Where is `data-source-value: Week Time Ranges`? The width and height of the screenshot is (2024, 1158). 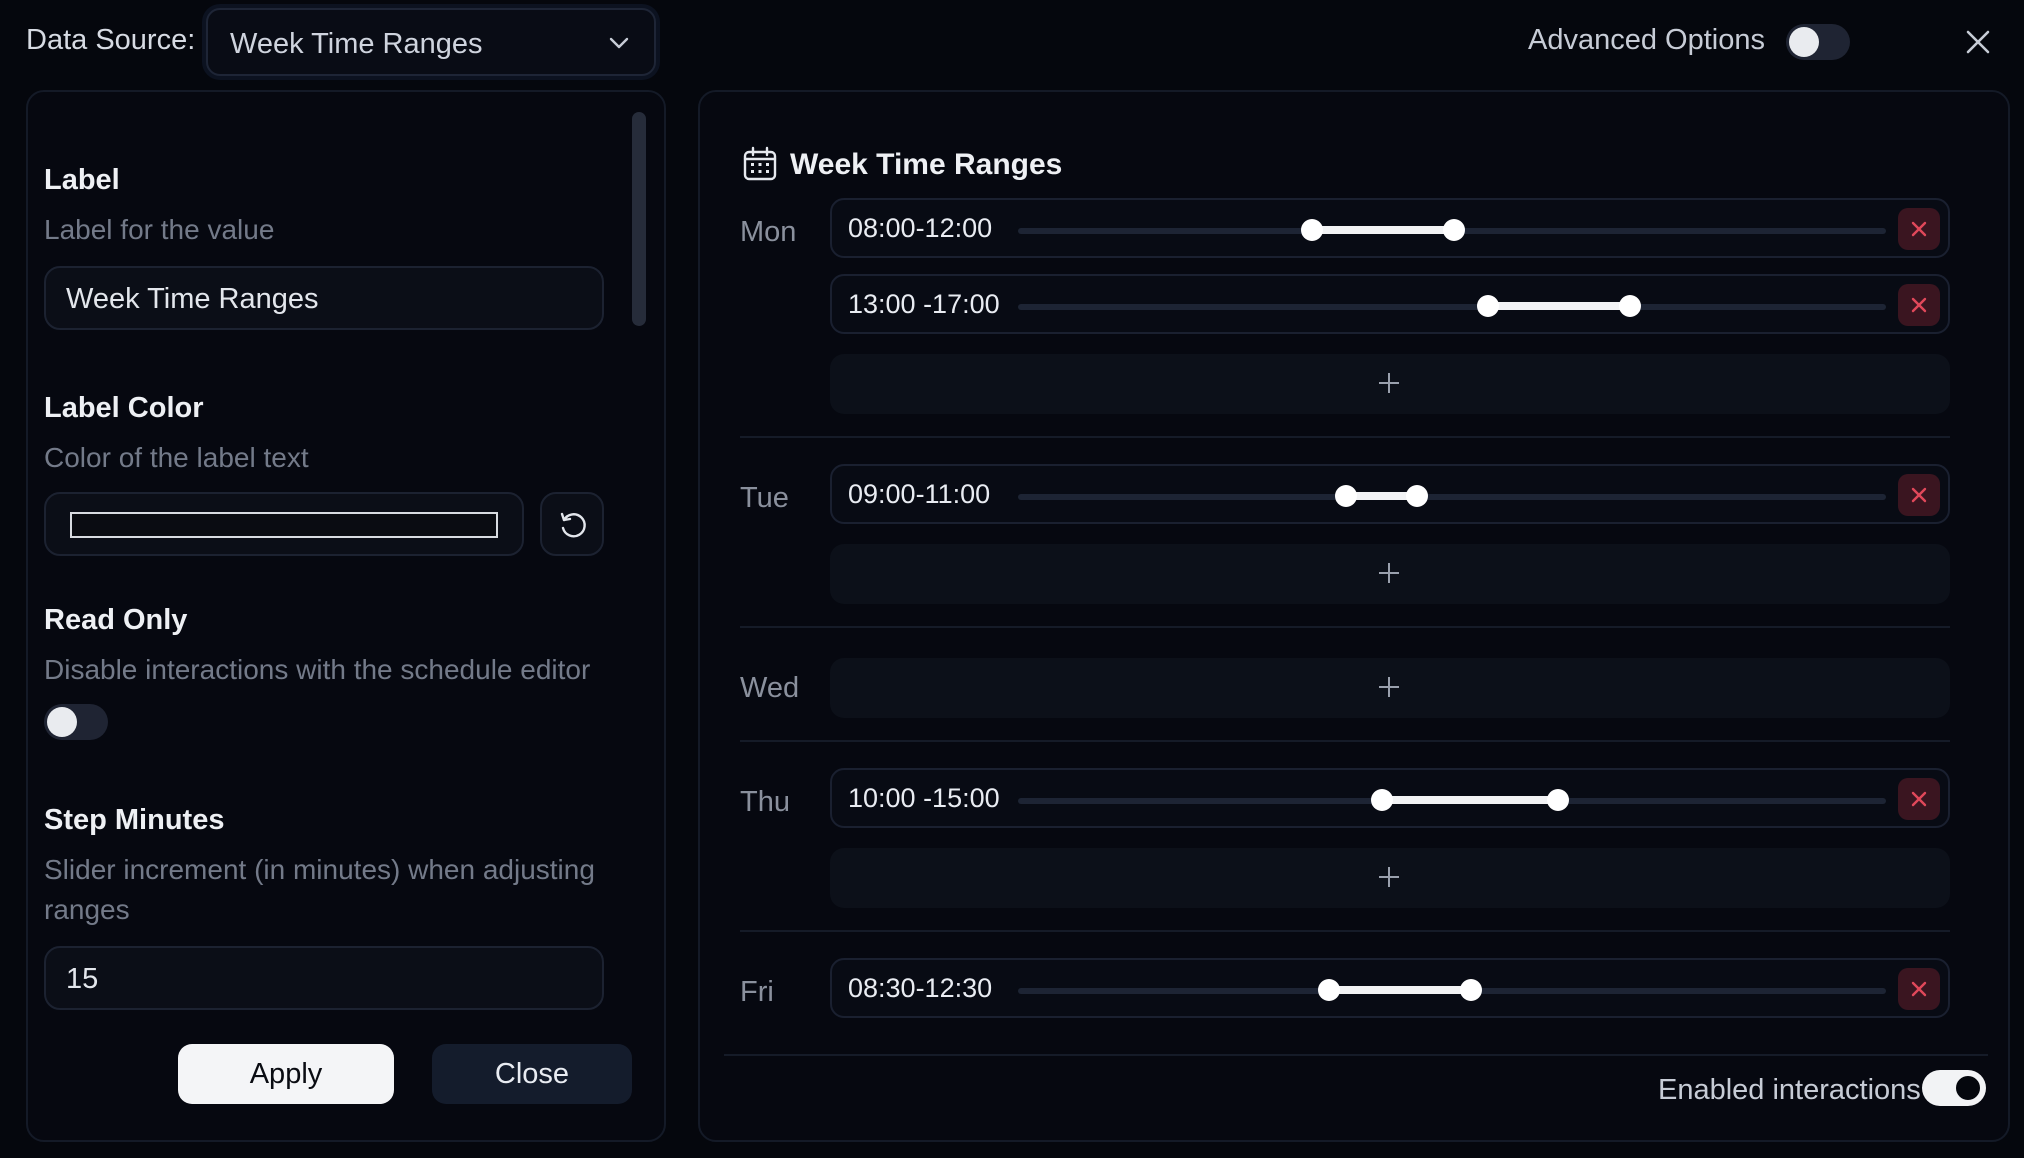
data-source-value: Week Time Ranges is located at coordinates (356, 44).